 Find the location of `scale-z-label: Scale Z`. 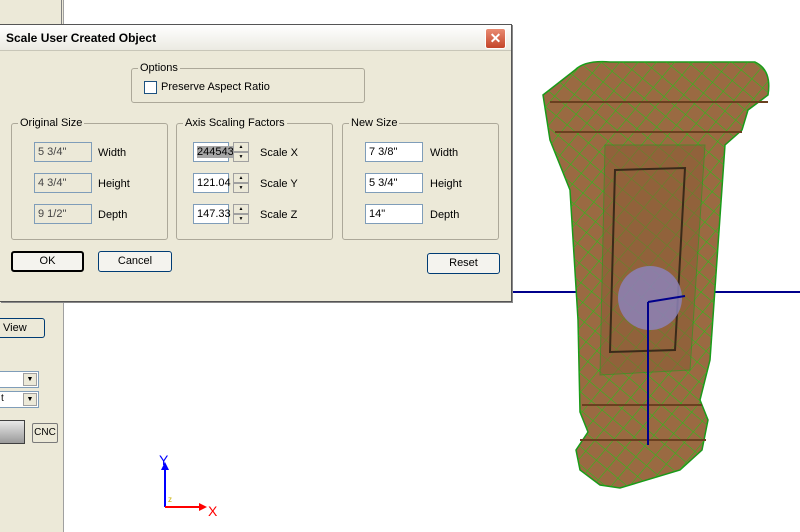

scale-z-label: Scale Z is located at coordinates (279, 215).